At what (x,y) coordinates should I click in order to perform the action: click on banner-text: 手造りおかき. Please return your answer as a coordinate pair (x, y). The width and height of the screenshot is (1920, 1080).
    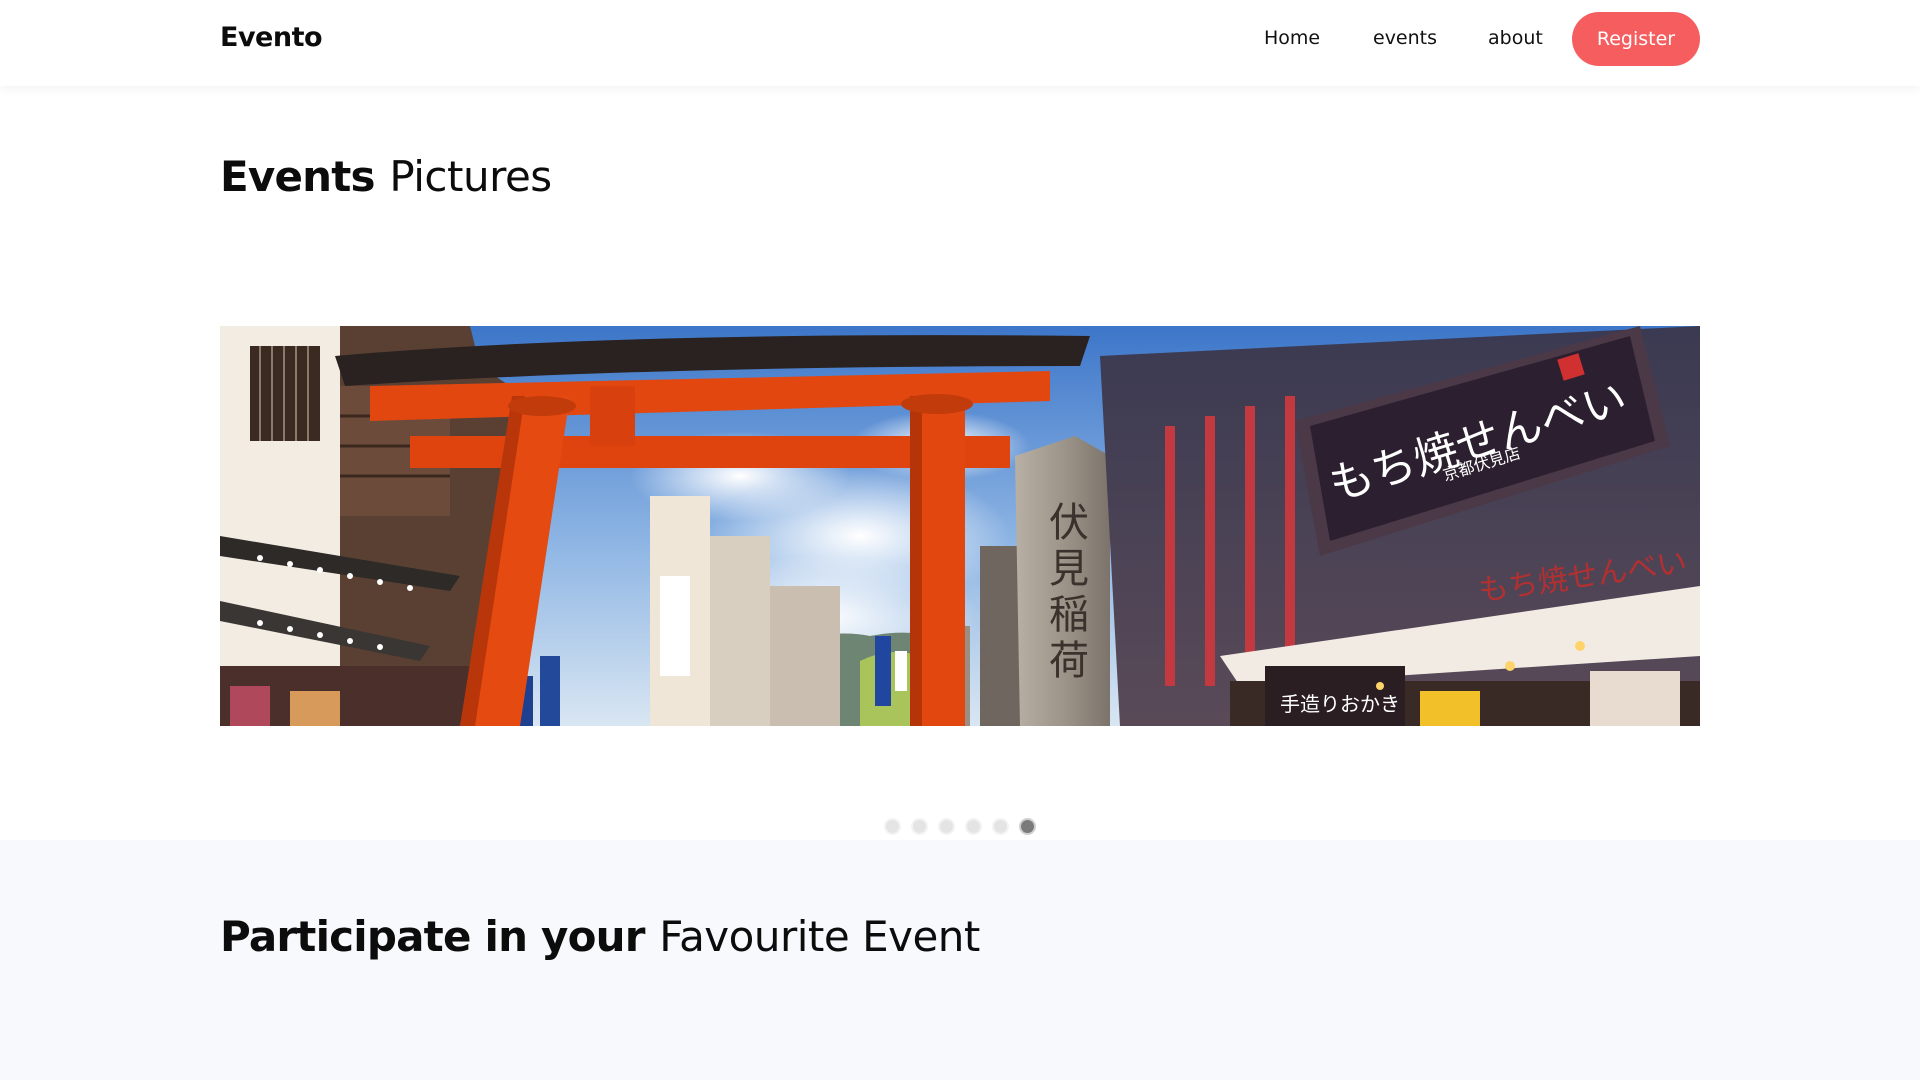
    Looking at the image, I should click on (1340, 704).